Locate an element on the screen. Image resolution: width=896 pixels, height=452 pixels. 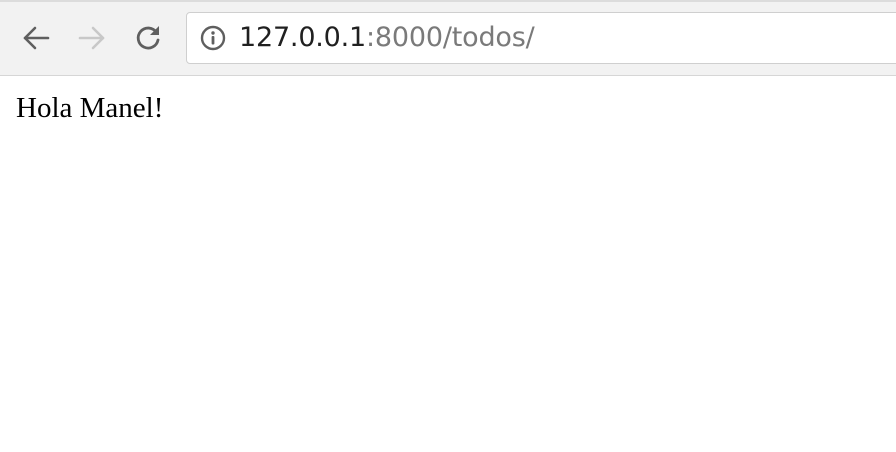
arrow-right-icon is located at coordinates (91, 38).